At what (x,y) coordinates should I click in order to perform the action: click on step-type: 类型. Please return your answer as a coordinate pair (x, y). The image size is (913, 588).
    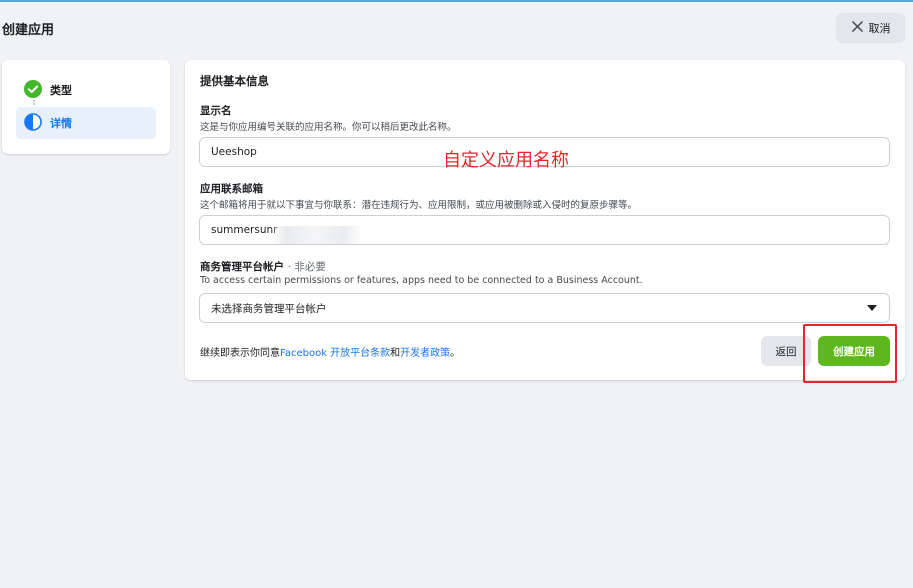
    Looking at the image, I should click on (86, 90).